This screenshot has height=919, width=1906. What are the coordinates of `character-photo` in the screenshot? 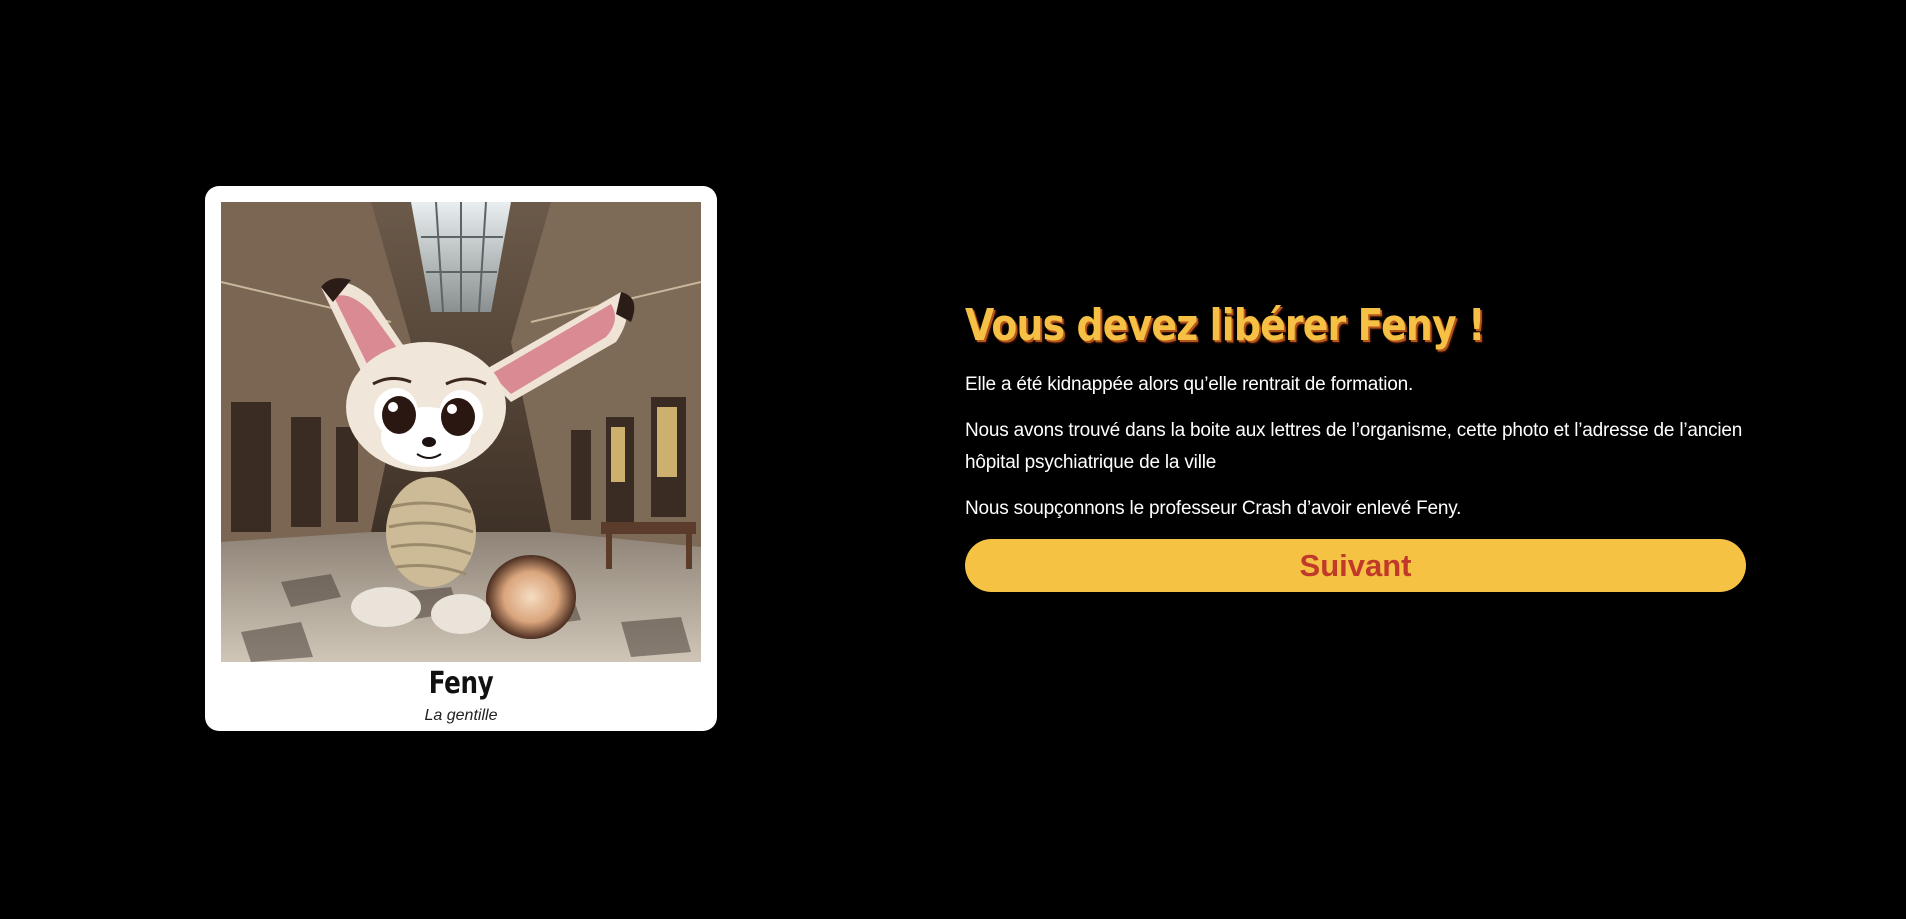 It's located at (461, 432).